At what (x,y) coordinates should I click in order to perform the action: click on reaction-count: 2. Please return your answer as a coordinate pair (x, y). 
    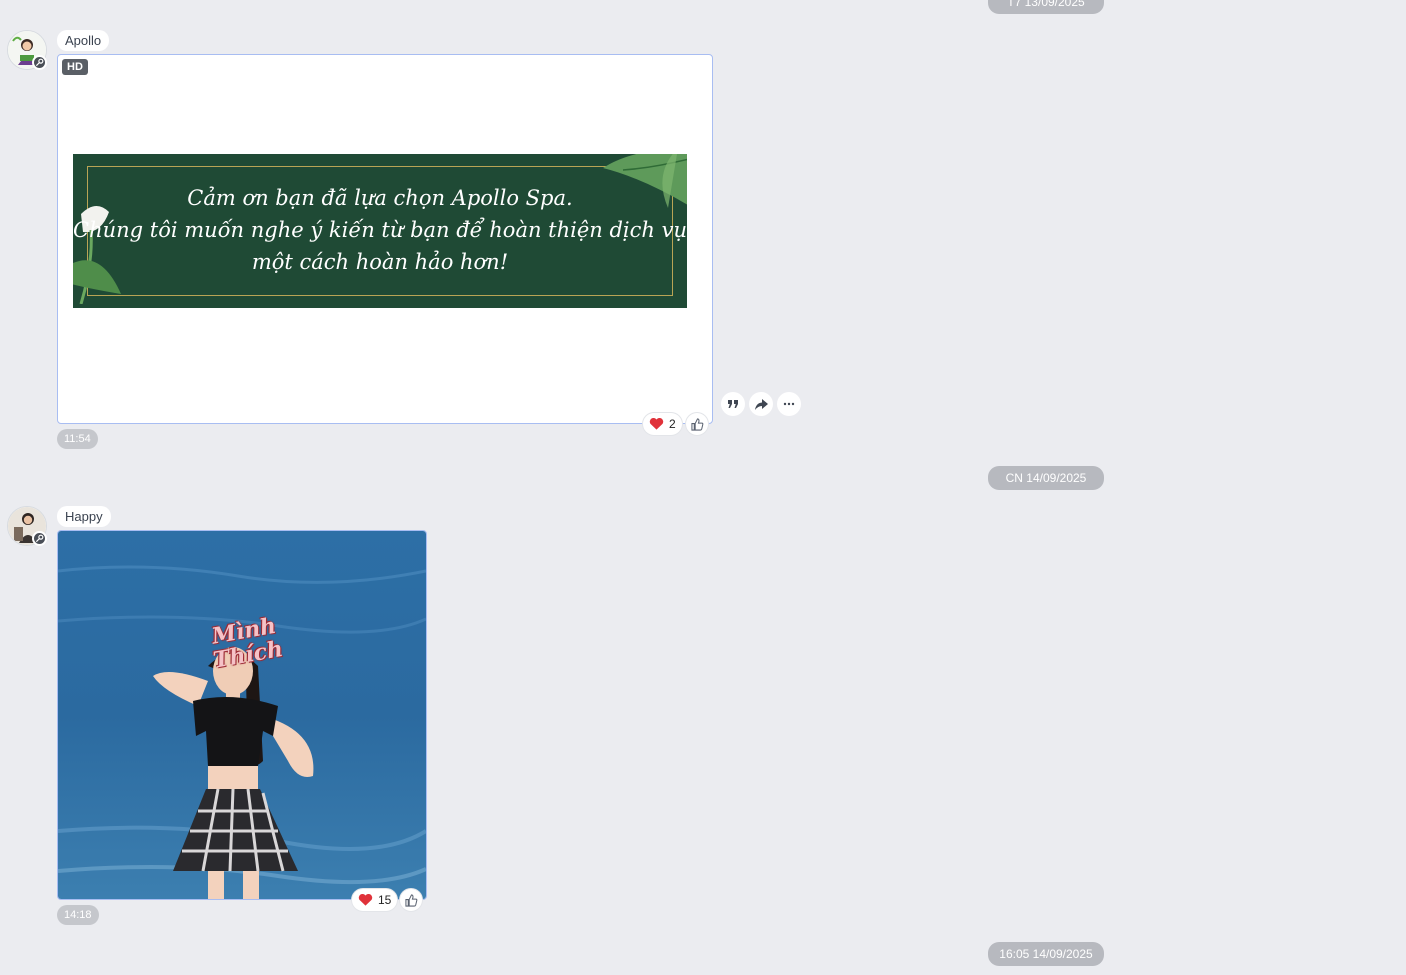
    Looking at the image, I should click on (672, 424).